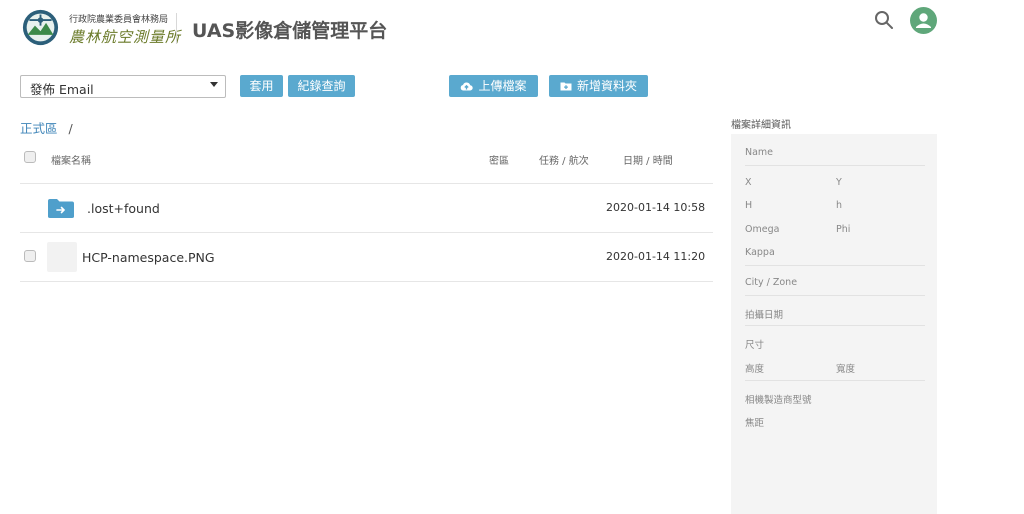  What do you see at coordinates (761, 125) in the screenshot?
I see `details-panel-title: 檔案詳細資訊` at bounding box center [761, 125].